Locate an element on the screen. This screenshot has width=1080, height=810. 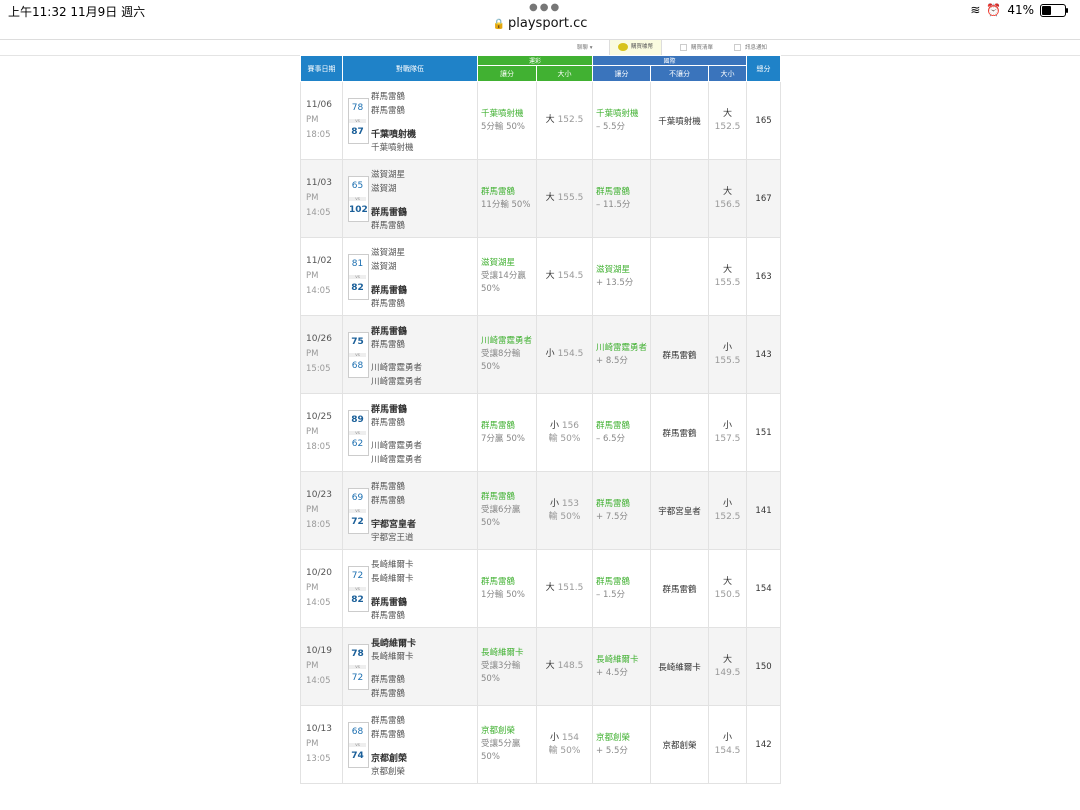
intl-moneyline-cell is located at coordinates (680, 198).